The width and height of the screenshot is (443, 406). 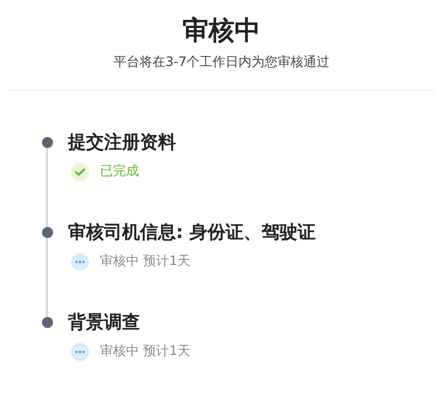 What do you see at coordinates (221, 63) in the screenshot?
I see `page-subtitle: 平台将在3-7个工作日内为您审核通过` at bounding box center [221, 63].